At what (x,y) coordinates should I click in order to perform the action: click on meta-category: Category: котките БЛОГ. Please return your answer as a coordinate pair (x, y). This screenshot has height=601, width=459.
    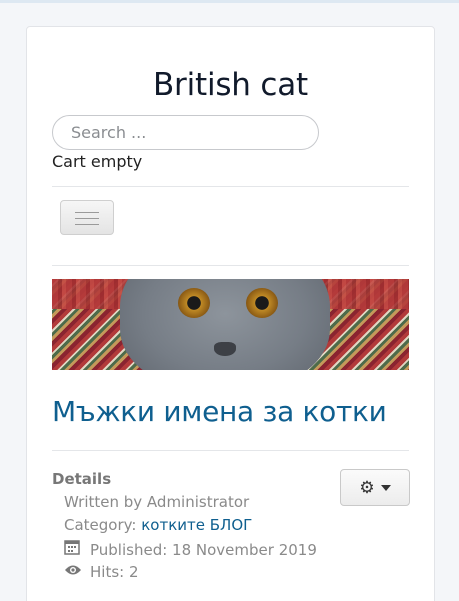
    Looking at the image, I should click on (158, 525).